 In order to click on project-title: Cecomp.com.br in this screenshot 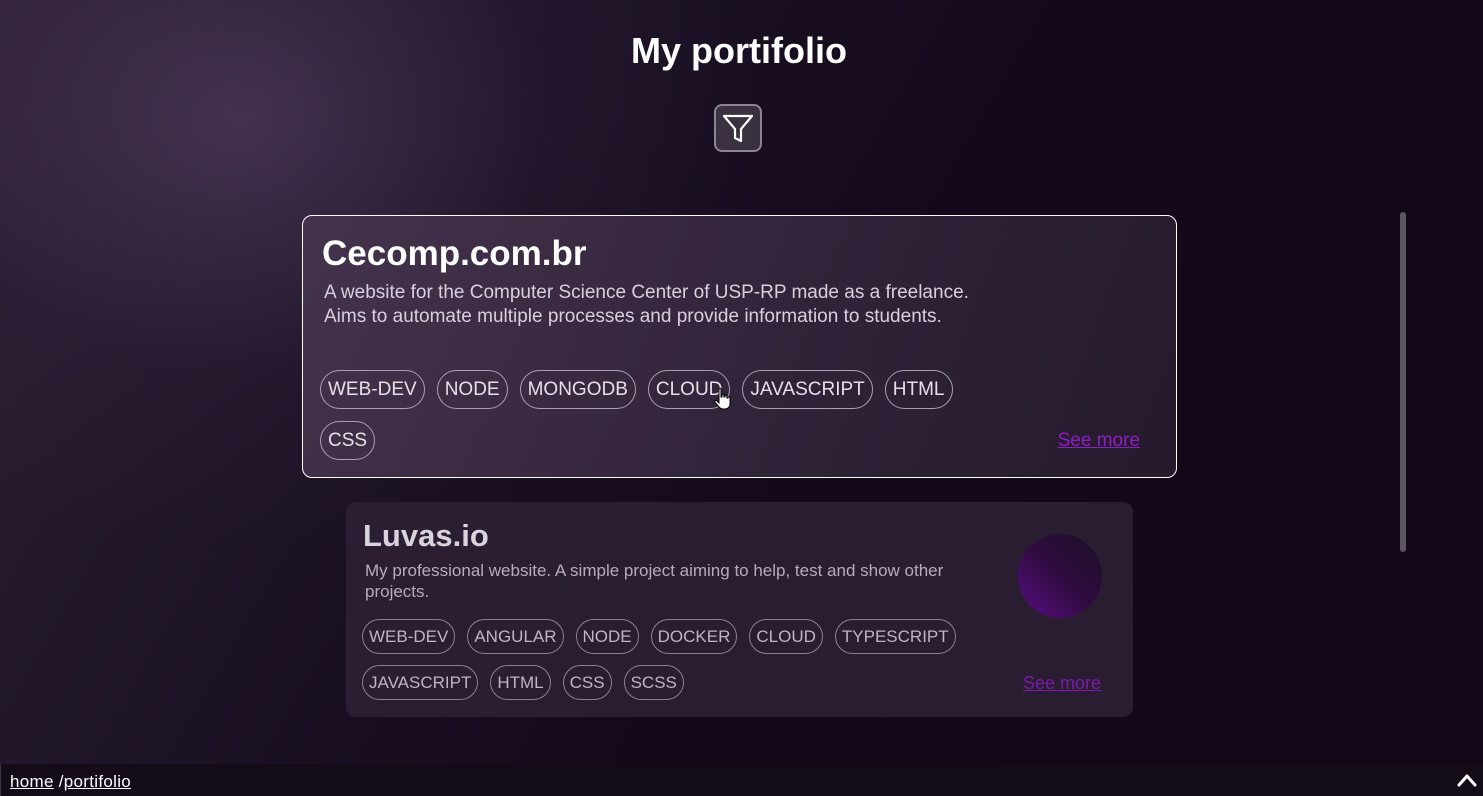, I will do `click(454, 253)`.